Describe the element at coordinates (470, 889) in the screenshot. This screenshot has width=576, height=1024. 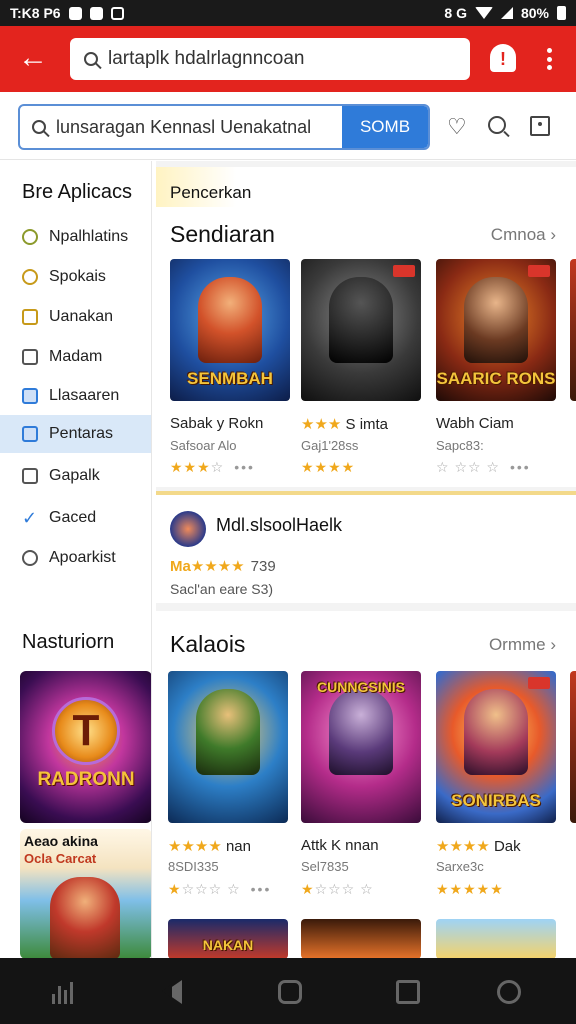
I see `app-rating: ★★★★★` at that location.